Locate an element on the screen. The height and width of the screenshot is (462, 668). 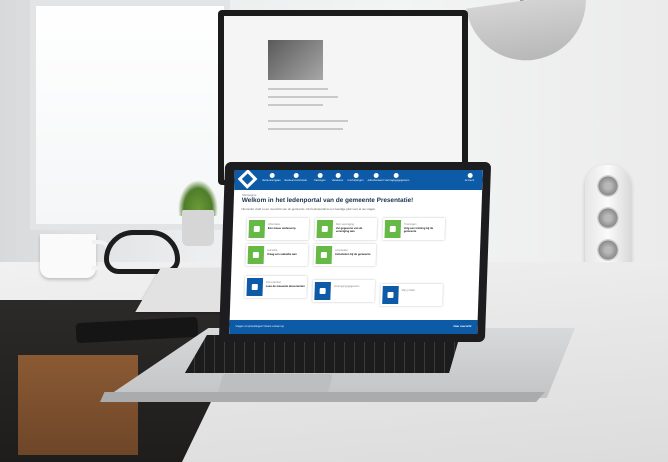
tile-heading: Documenten is located at coordinates (273, 282).